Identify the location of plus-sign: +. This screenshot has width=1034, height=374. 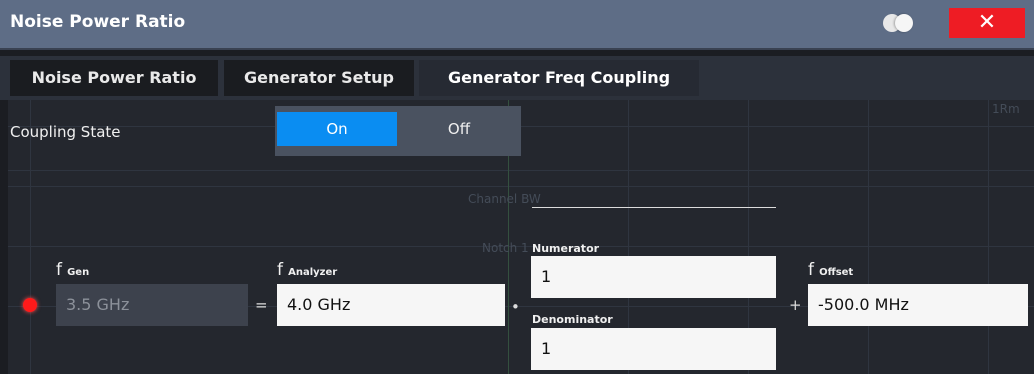
(795, 305).